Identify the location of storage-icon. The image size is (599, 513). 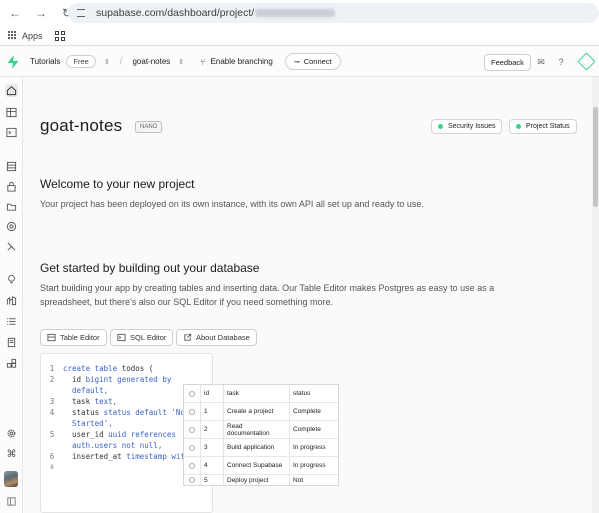
(11, 206).